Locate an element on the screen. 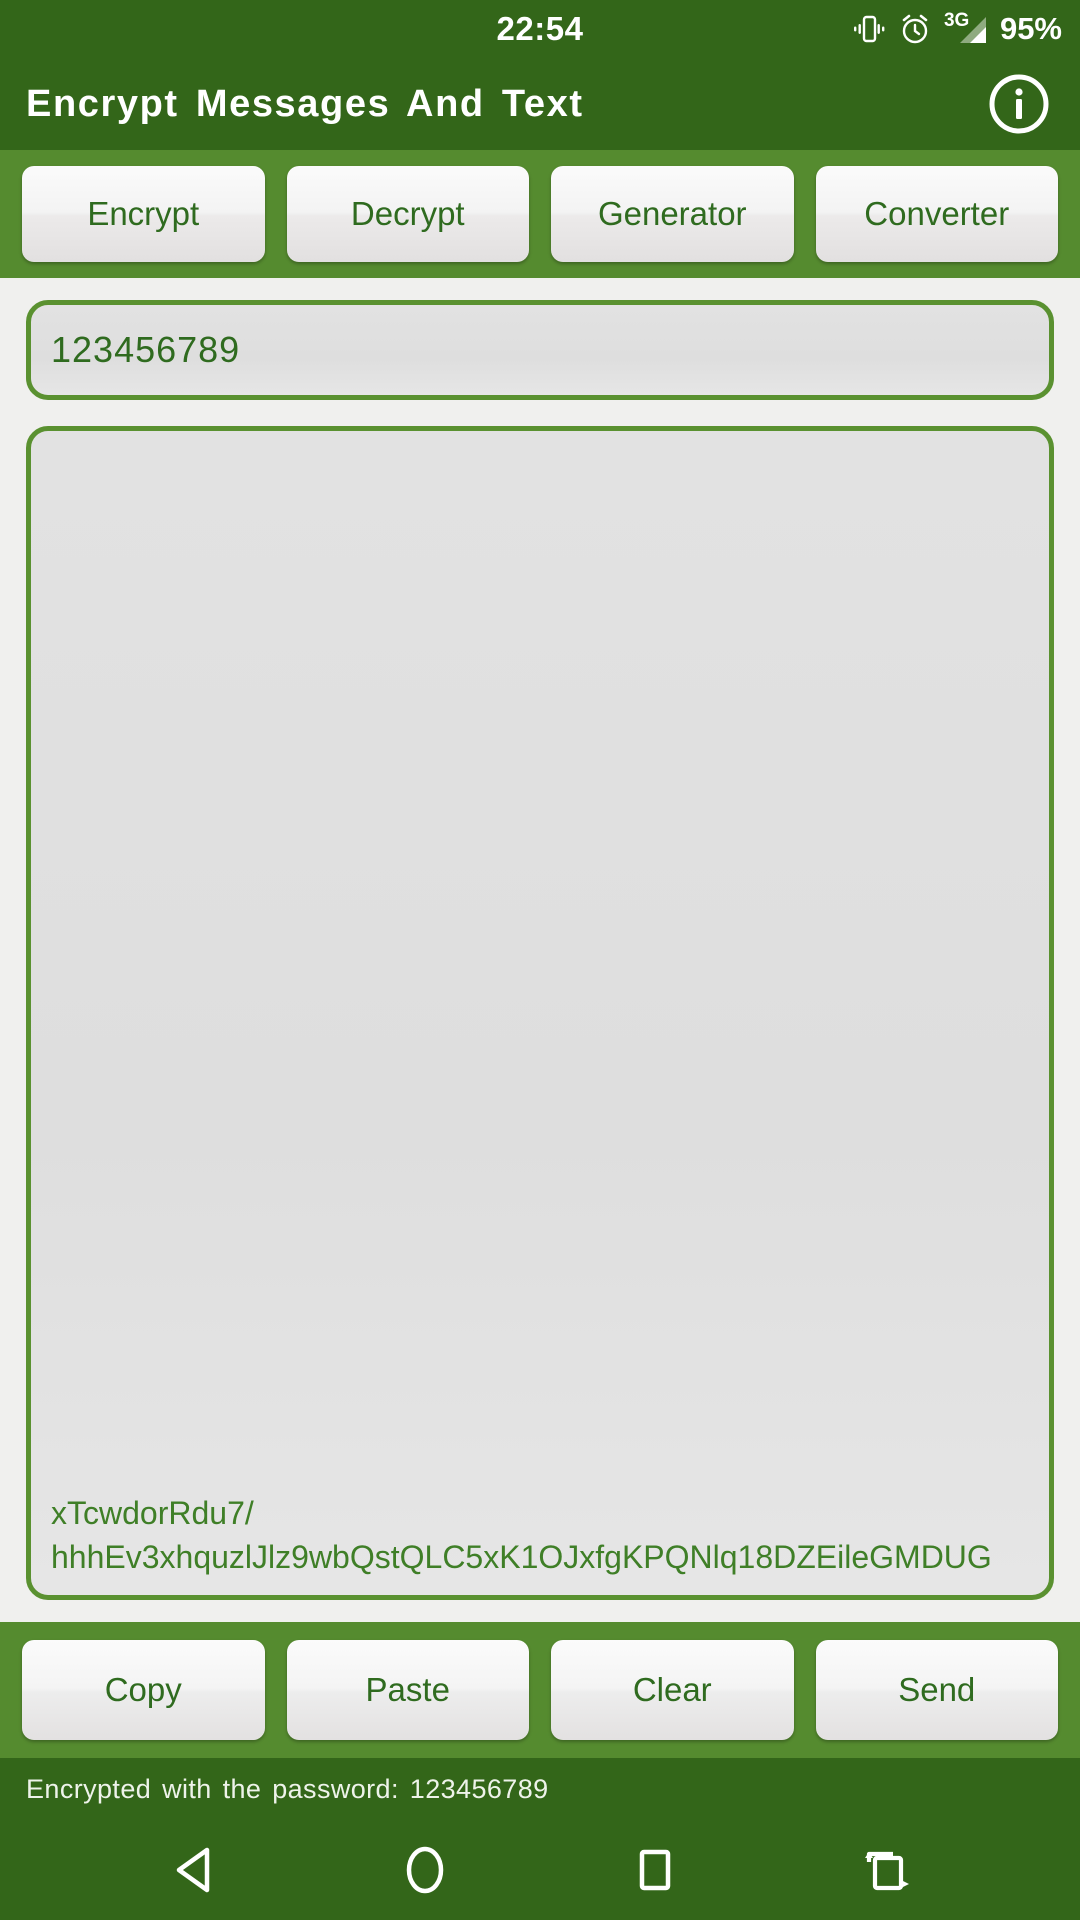  copy-button: Copy is located at coordinates (143, 1690).